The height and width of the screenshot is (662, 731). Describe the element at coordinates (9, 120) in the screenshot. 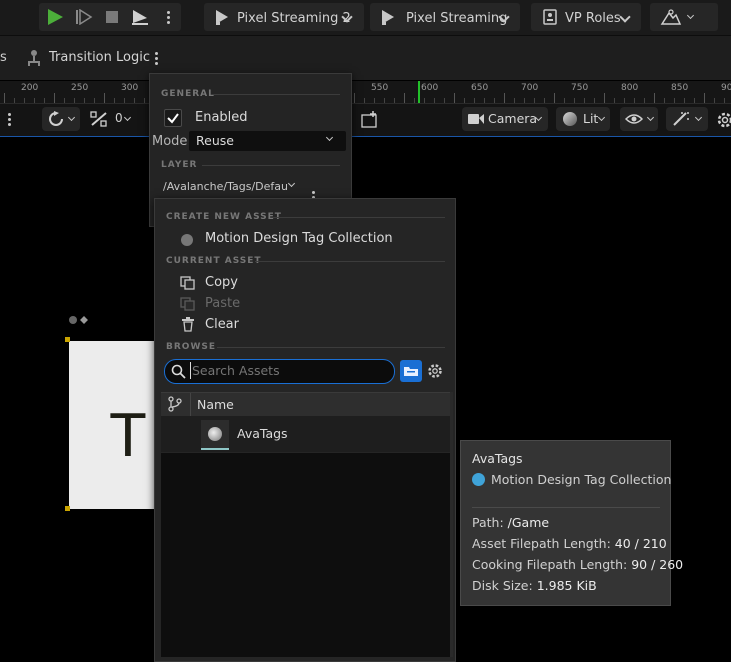

I see `viewport-options-icon` at that location.